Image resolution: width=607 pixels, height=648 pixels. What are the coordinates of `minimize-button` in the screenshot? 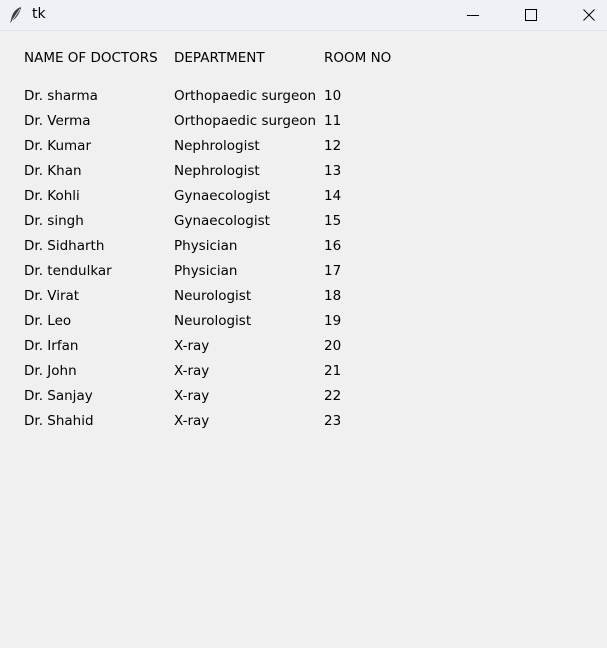 It's located at (473, 15).